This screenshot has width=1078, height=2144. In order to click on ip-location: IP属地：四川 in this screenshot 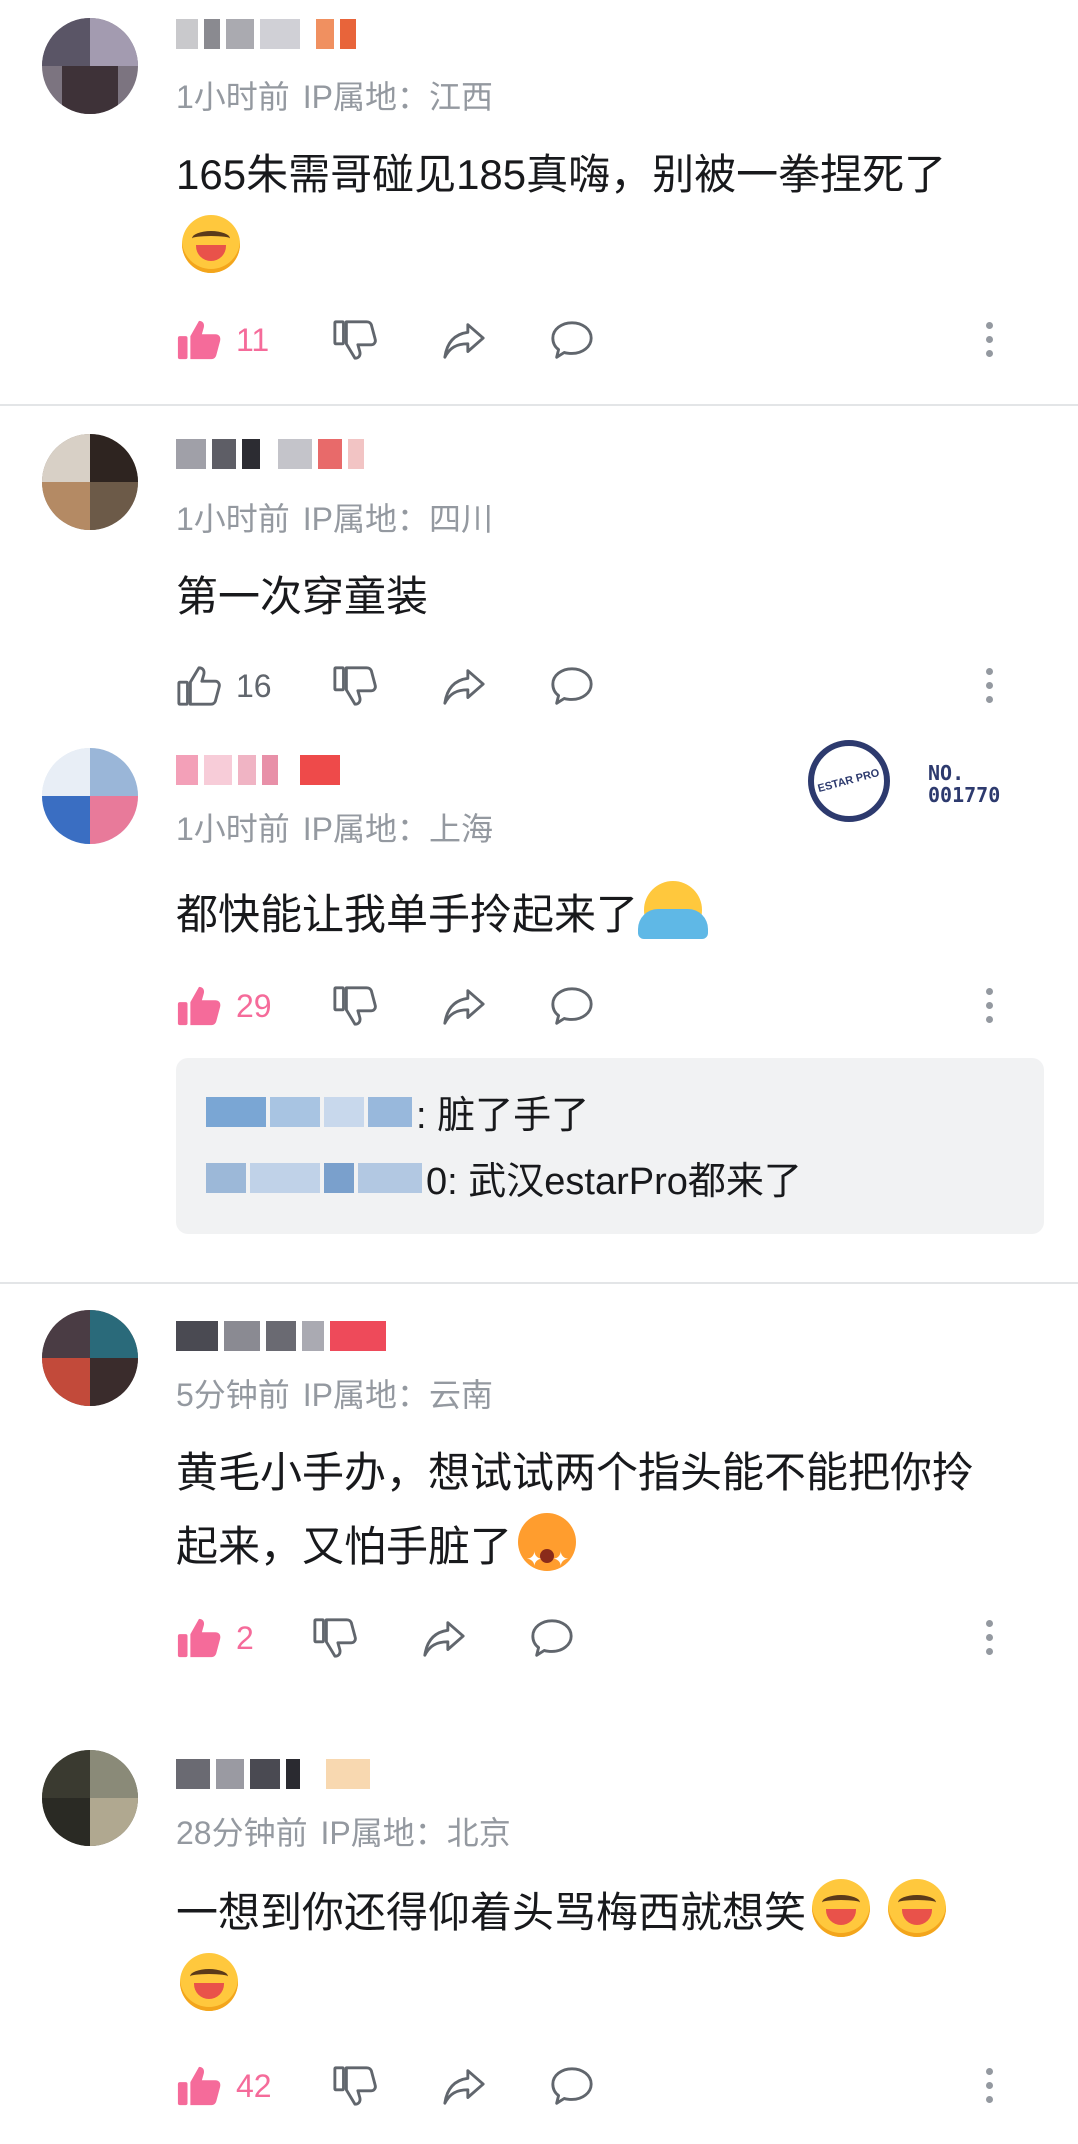, I will do `click(397, 519)`.